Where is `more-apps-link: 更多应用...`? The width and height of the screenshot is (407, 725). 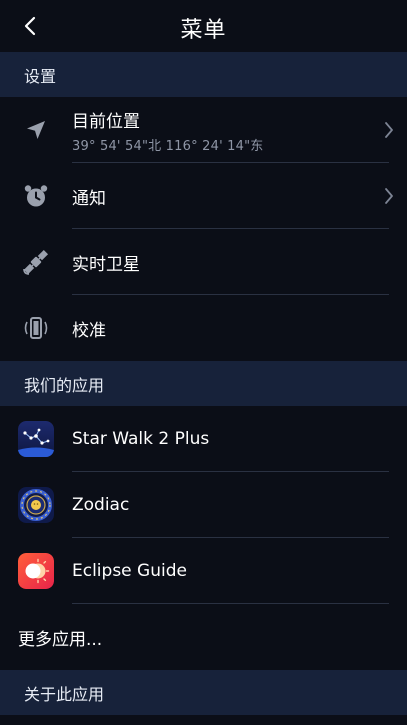 more-apps-link: 更多应用... is located at coordinates (203, 637).